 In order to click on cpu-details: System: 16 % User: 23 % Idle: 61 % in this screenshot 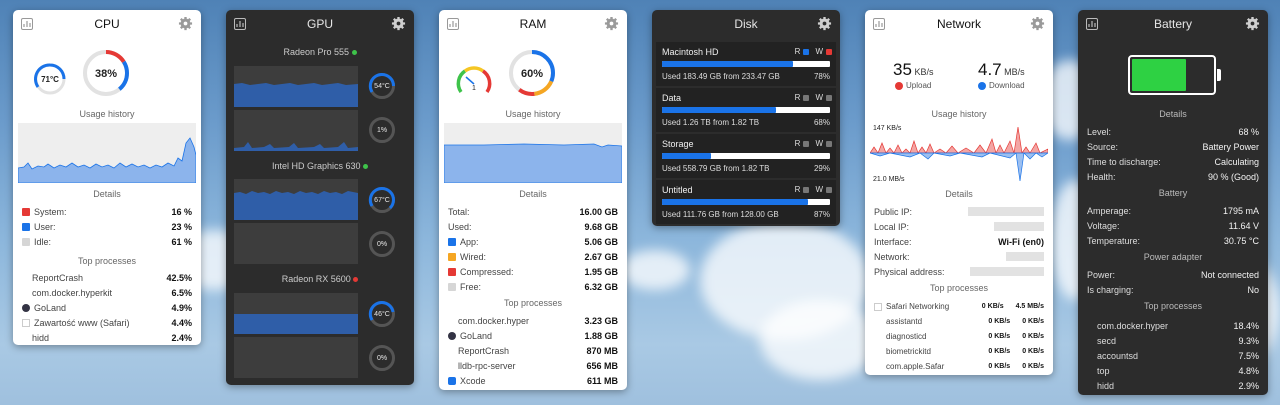, I will do `click(107, 226)`.